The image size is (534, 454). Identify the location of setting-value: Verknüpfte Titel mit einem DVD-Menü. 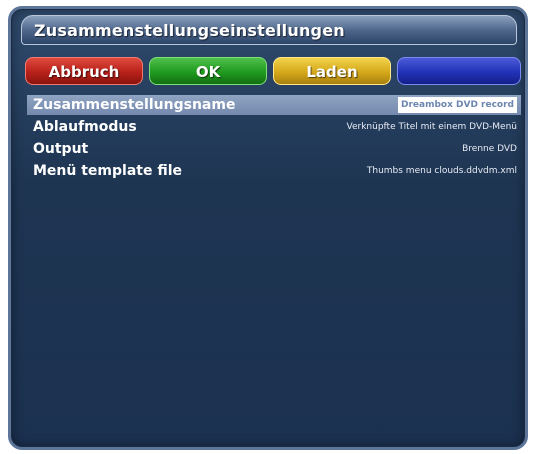
(432, 127).